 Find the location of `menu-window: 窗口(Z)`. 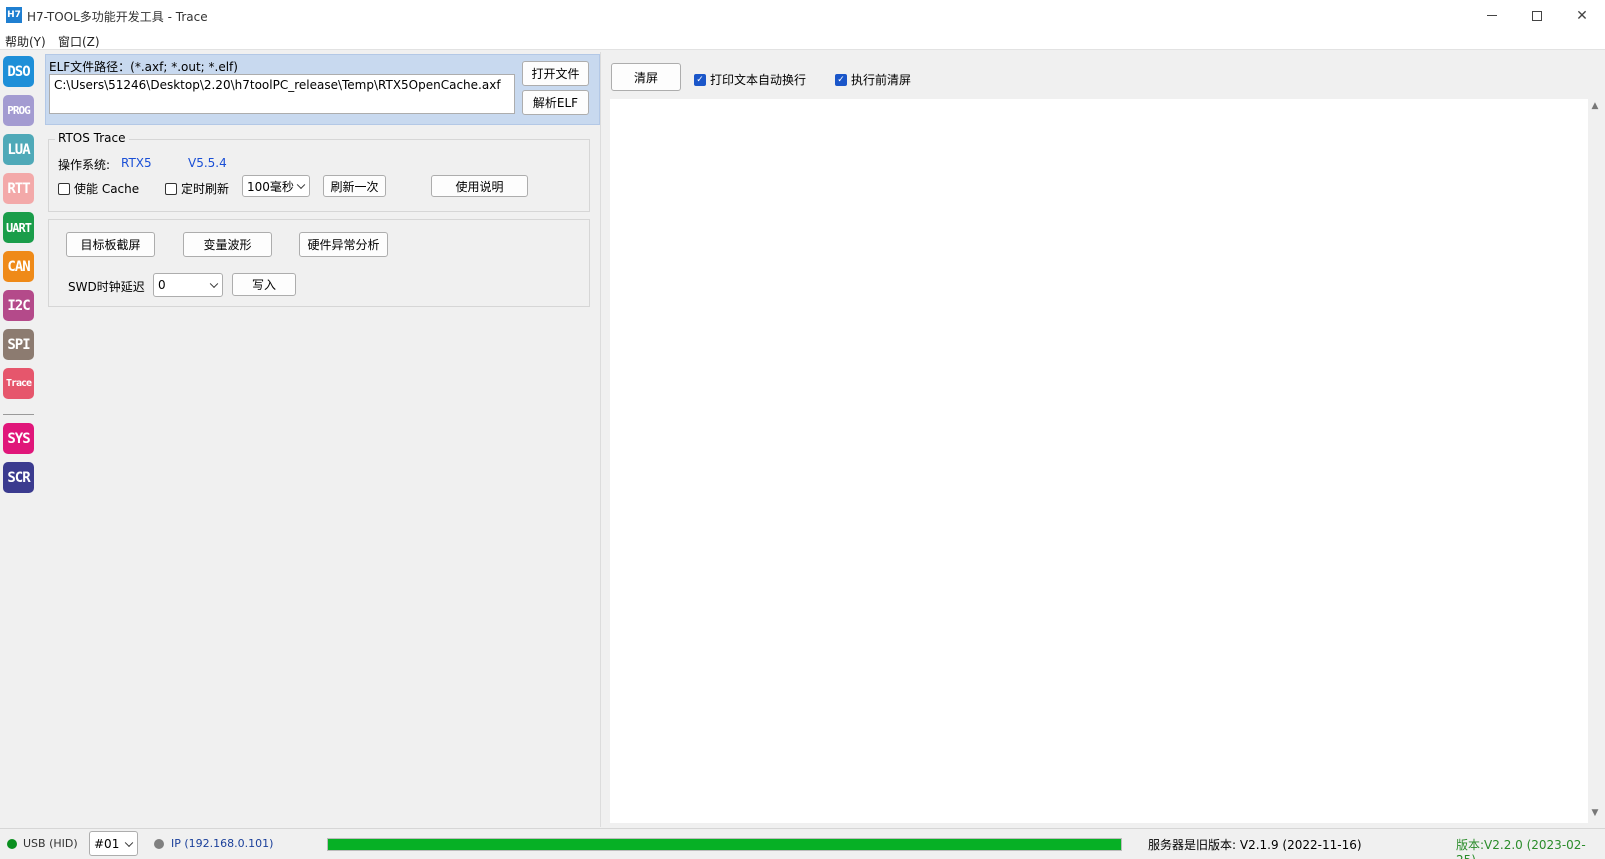

menu-window: 窗口(Z) is located at coordinates (79, 41).